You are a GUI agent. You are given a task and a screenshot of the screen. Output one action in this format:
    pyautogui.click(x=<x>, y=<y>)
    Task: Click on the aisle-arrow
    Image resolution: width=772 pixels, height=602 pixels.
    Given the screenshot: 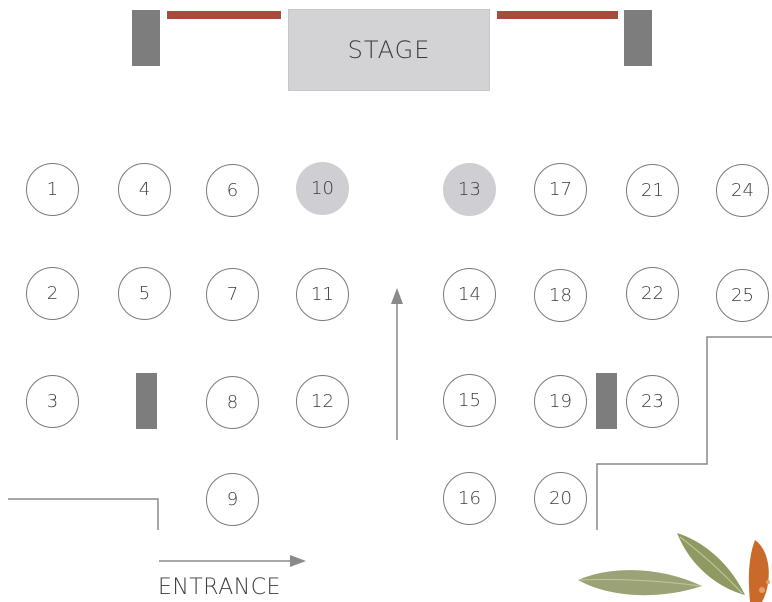 What is the action you would take?
    pyautogui.click(x=397, y=364)
    